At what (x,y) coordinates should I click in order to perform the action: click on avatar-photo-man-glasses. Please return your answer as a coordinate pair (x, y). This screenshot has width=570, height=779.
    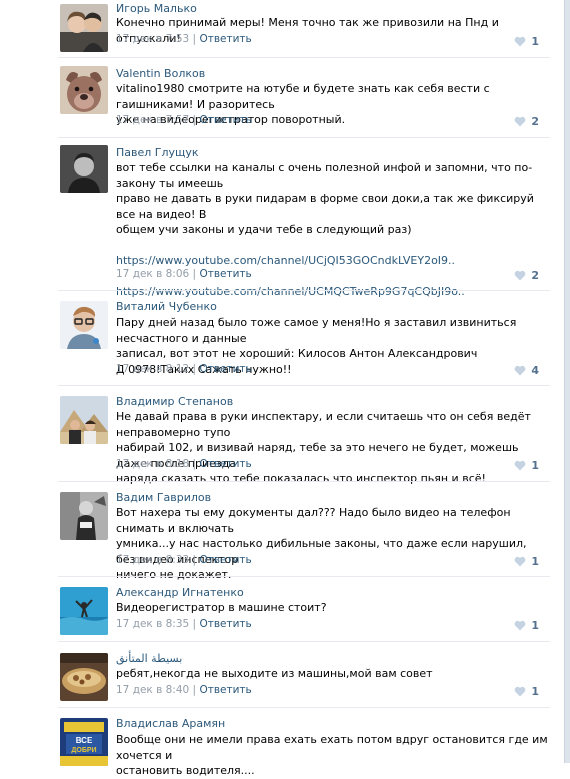
    Looking at the image, I should click on (84, 325).